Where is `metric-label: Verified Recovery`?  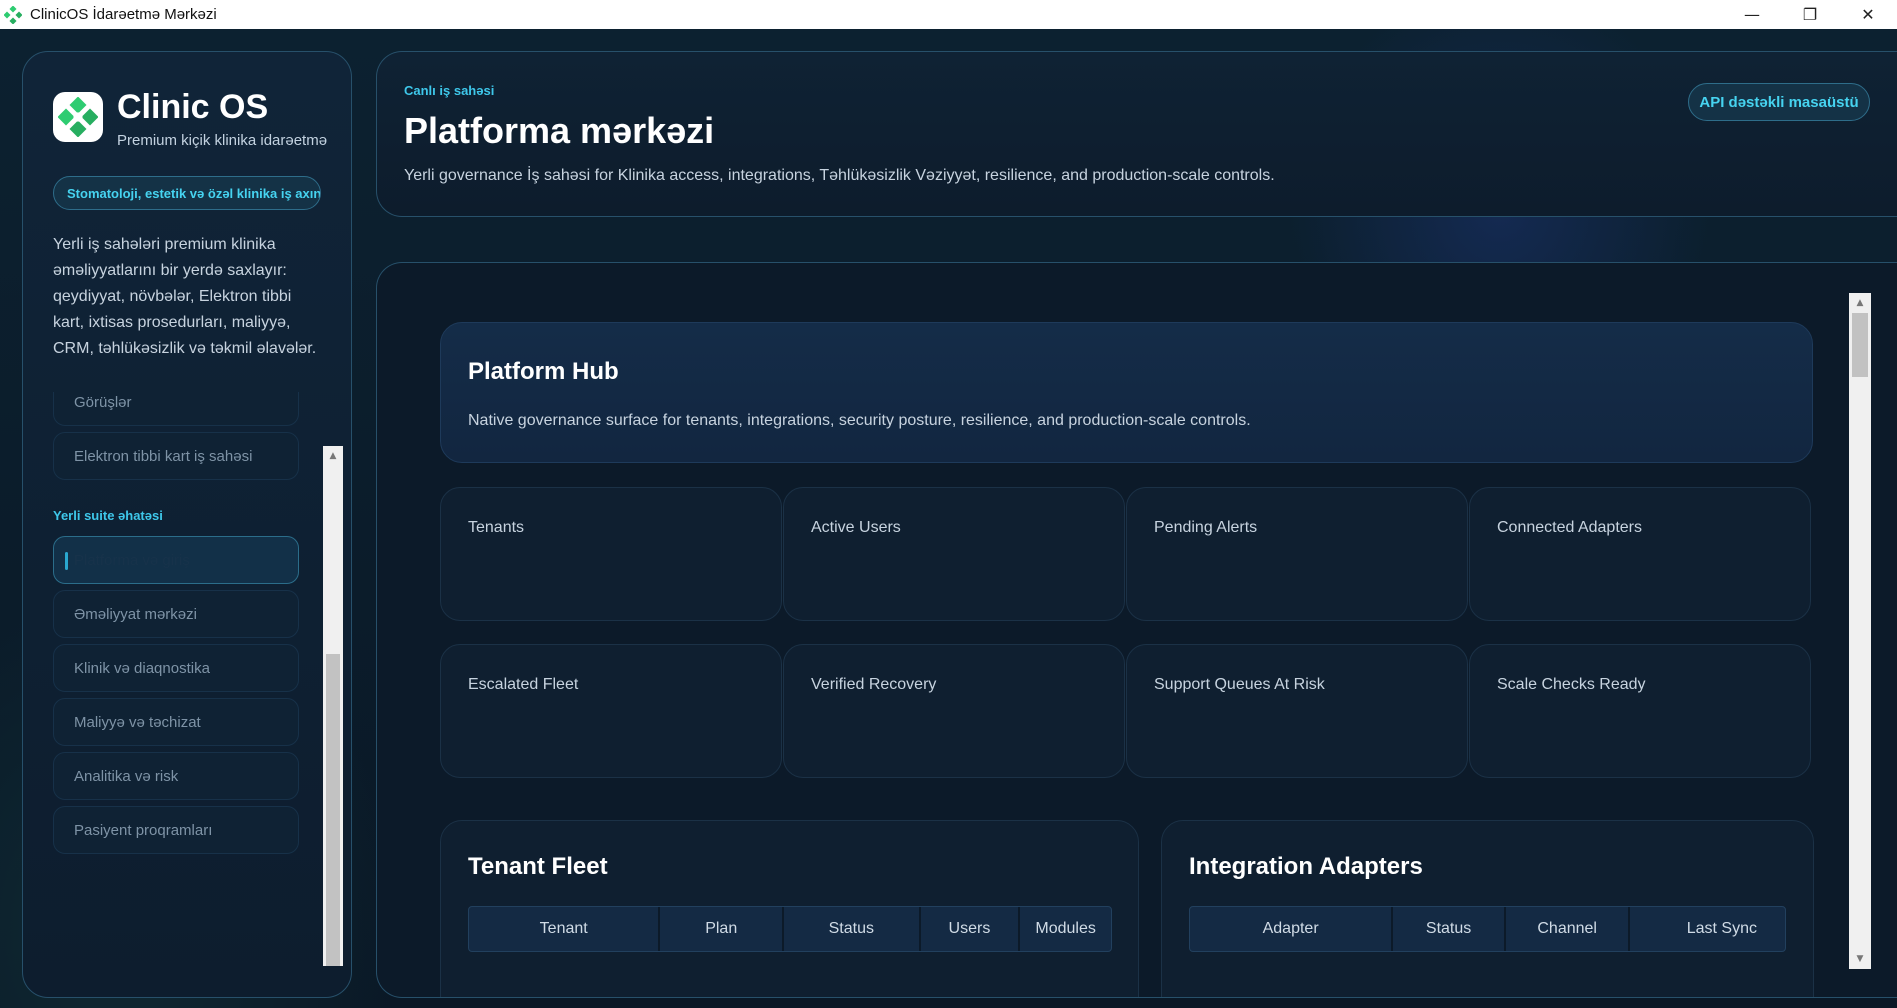
metric-label: Verified Recovery is located at coordinates (874, 684).